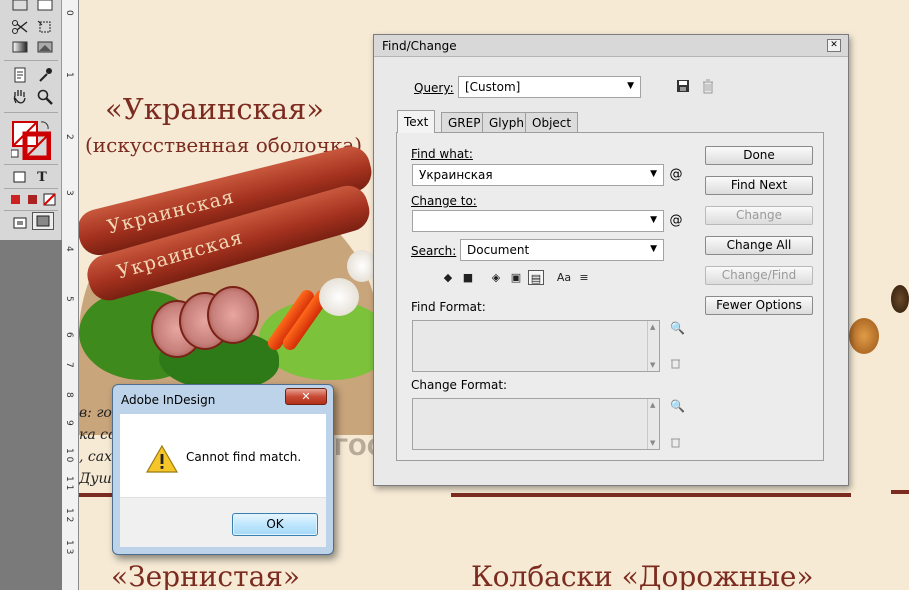 Image resolution: width=909 pixels, height=590 pixels. What do you see at coordinates (759, 275) in the screenshot?
I see `change-find-button: Change/Find` at bounding box center [759, 275].